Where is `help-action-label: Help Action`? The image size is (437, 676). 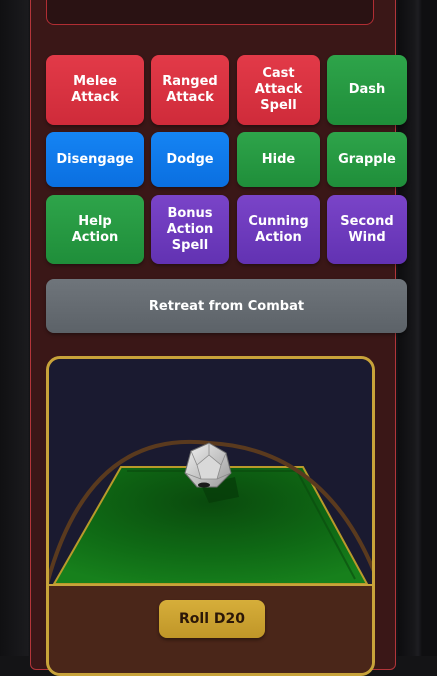 help-action-label: Help Action is located at coordinates (95, 229).